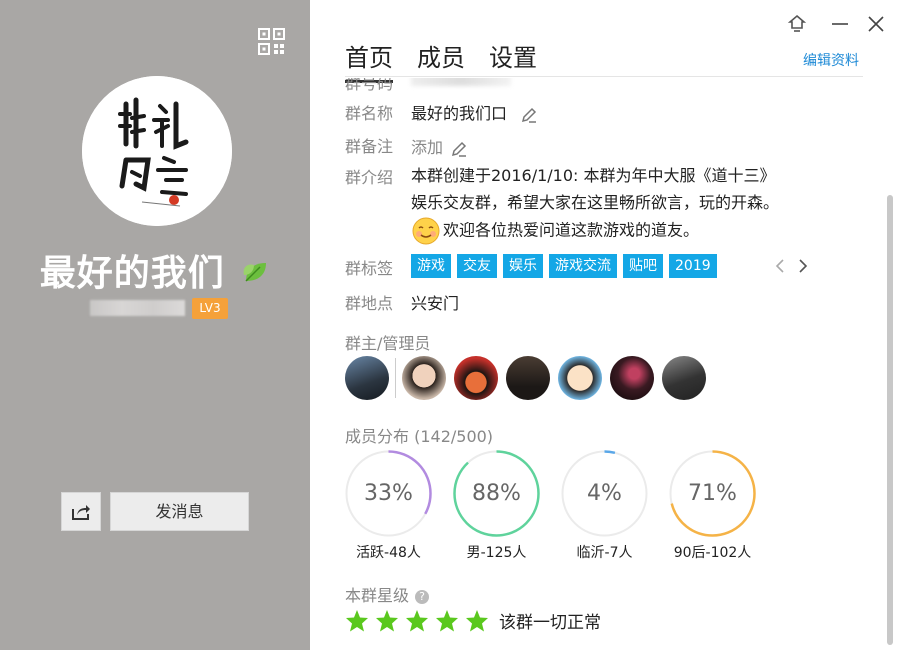 The height and width of the screenshot is (650, 898). I want to click on smiley-emoji-icon, so click(426, 231).